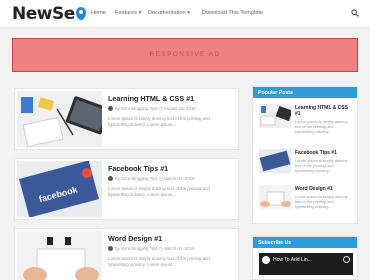  Describe the element at coordinates (128, 13) in the screenshot. I see `nav-features: Features ▾` at that location.